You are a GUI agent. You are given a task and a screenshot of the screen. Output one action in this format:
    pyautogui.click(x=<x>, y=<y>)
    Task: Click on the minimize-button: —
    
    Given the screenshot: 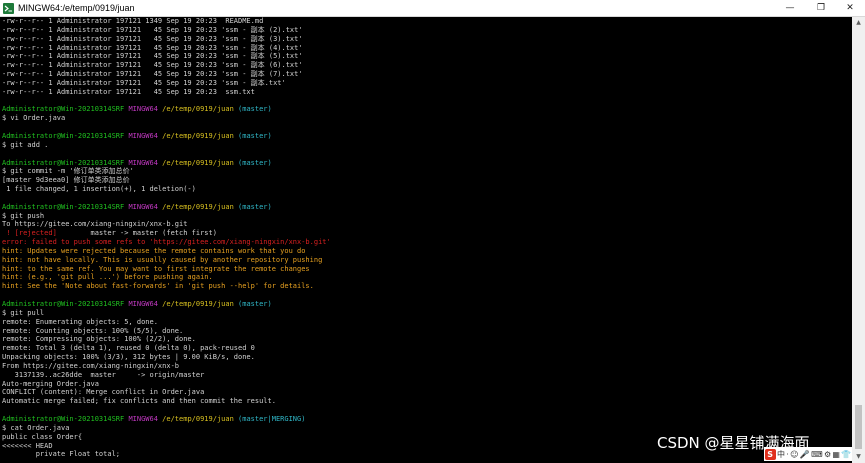 What is the action you would take?
    pyautogui.click(x=790, y=8)
    